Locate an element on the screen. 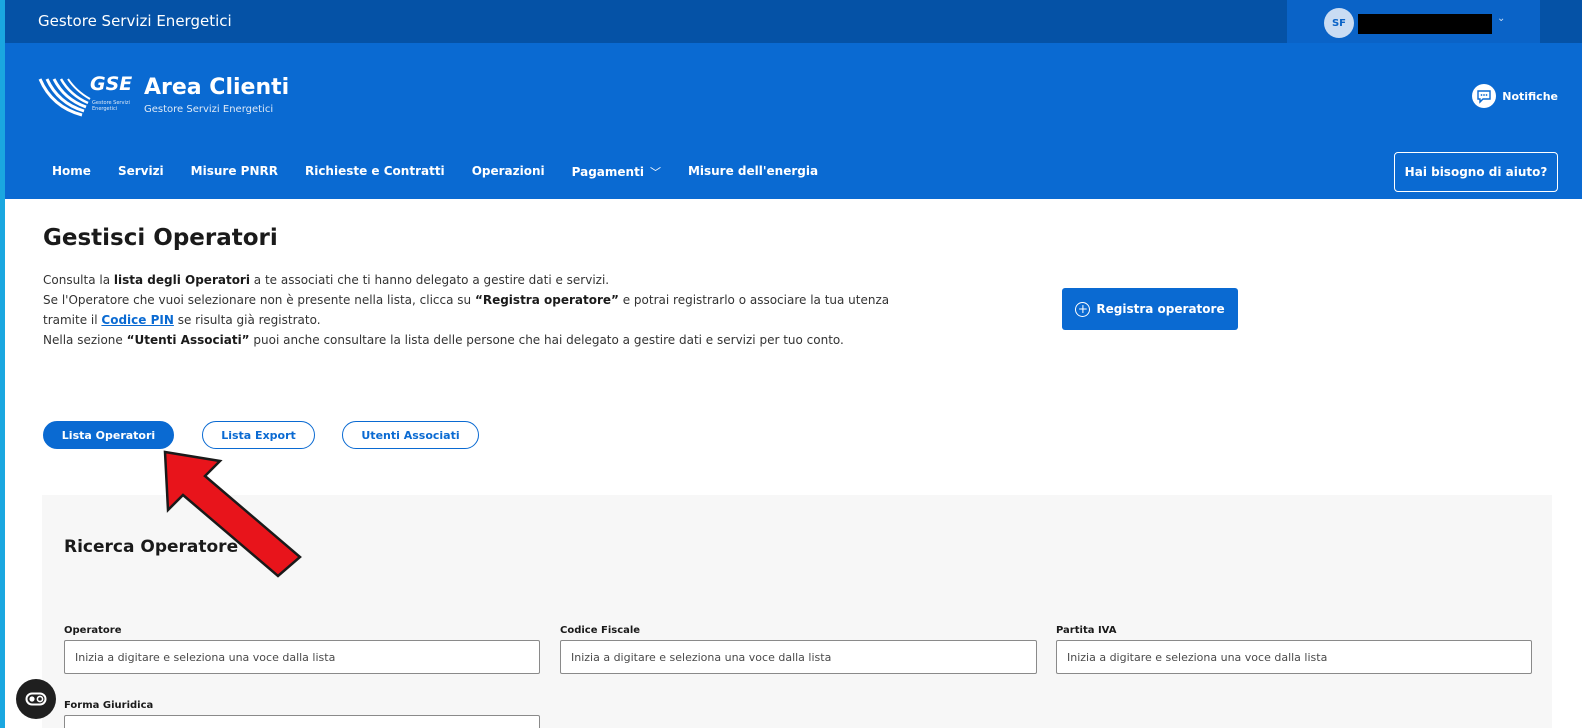 Image resolution: width=1582 pixels, height=728 pixels. nav-item-pagamenti-label: Pagamenti is located at coordinates (607, 172).